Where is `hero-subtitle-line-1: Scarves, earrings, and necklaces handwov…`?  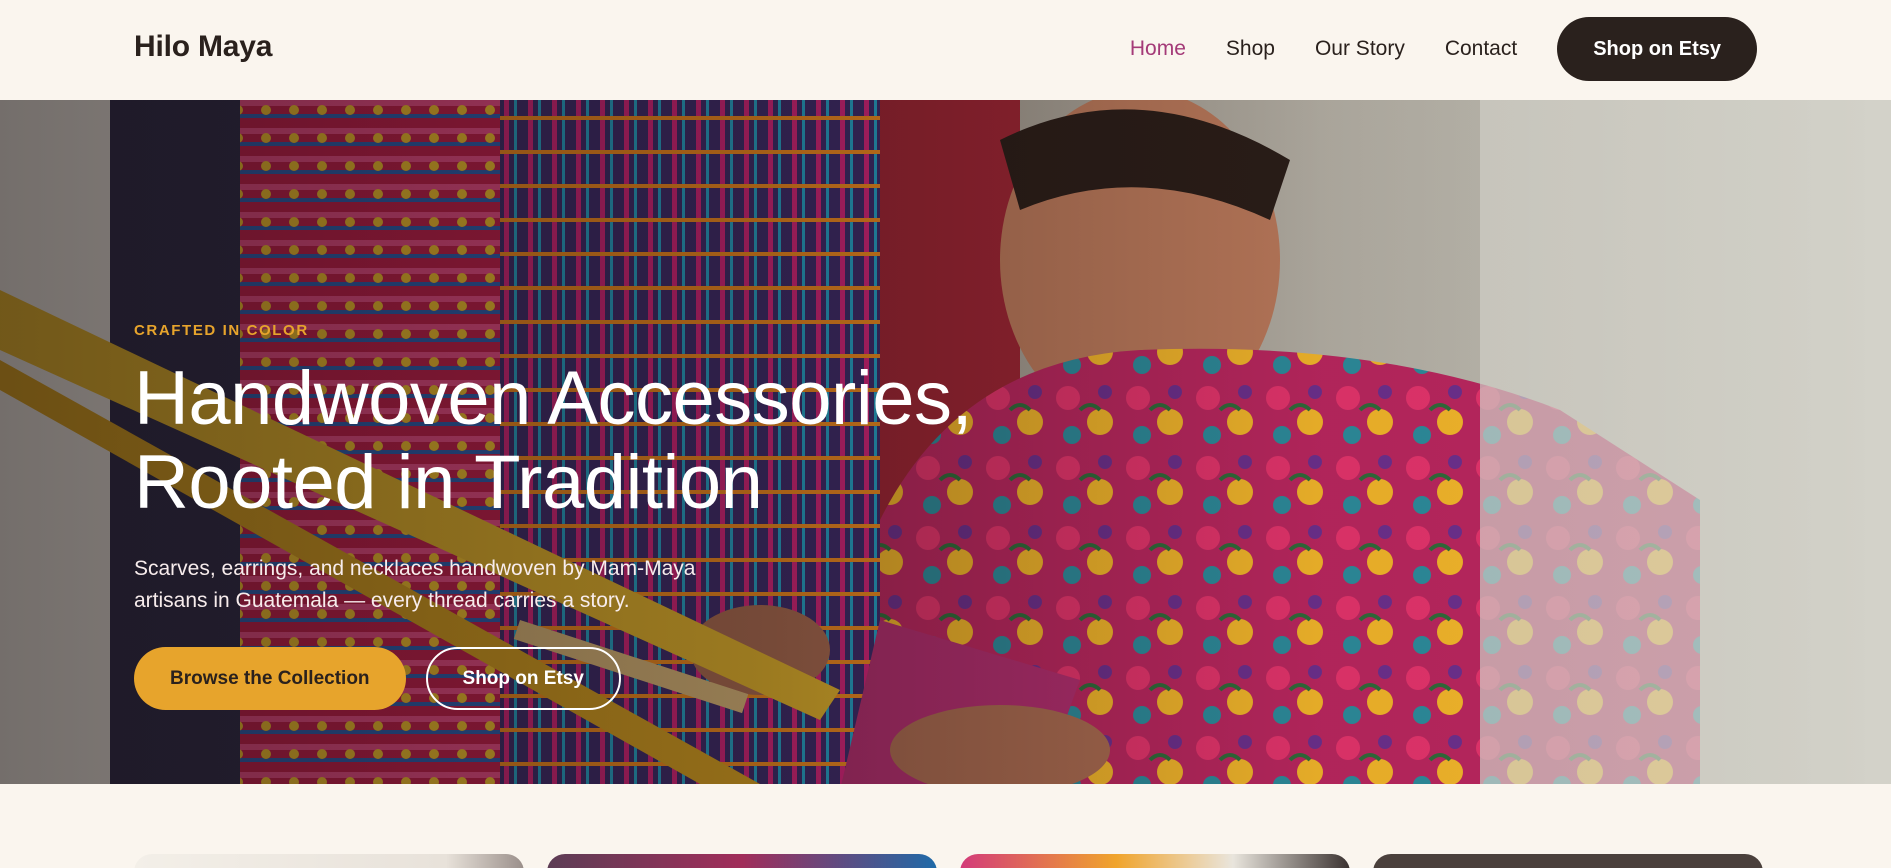
hero-subtitle-line-1: Scarves, earrings, and necklaces handwov… is located at coordinates (415, 568).